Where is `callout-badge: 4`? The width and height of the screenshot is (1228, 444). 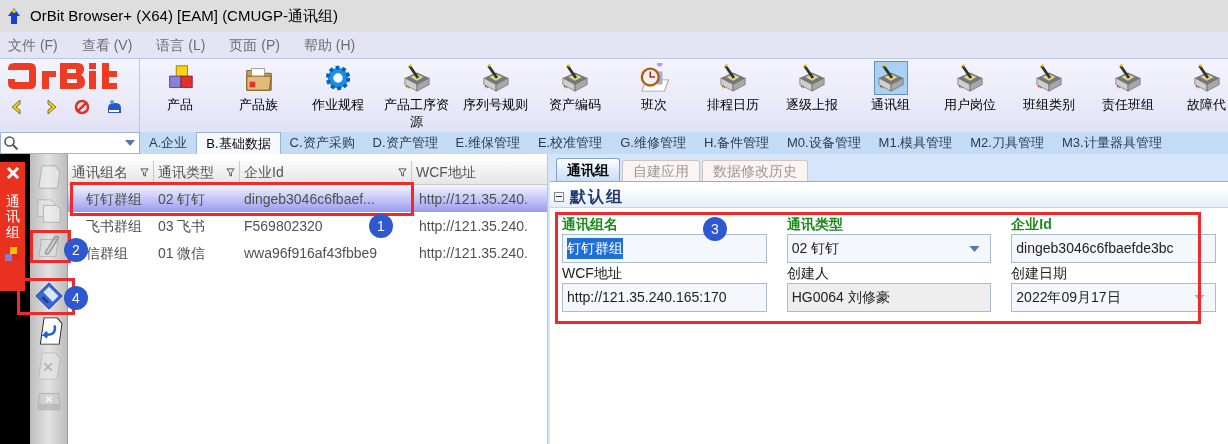 callout-badge: 4 is located at coordinates (76, 298).